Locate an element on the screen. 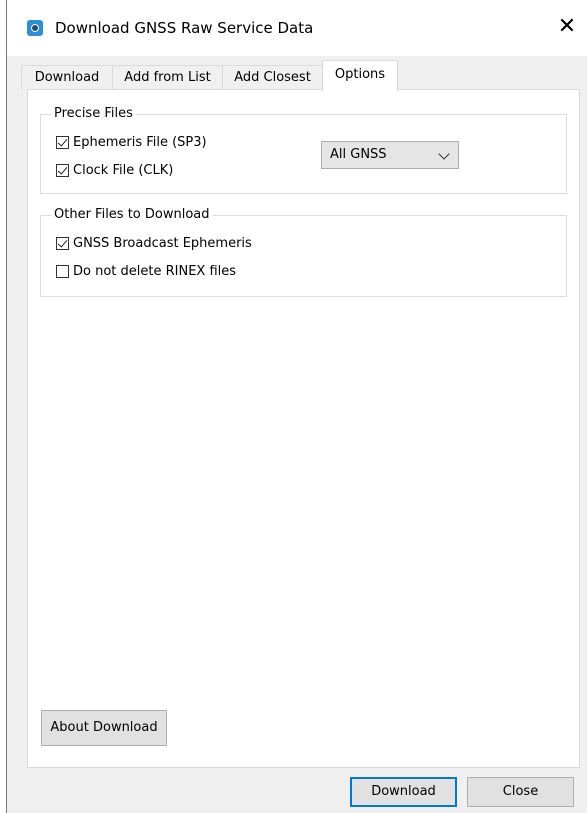 The image size is (587, 813). ephemeris-checkbox is located at coordinates (62, 142).